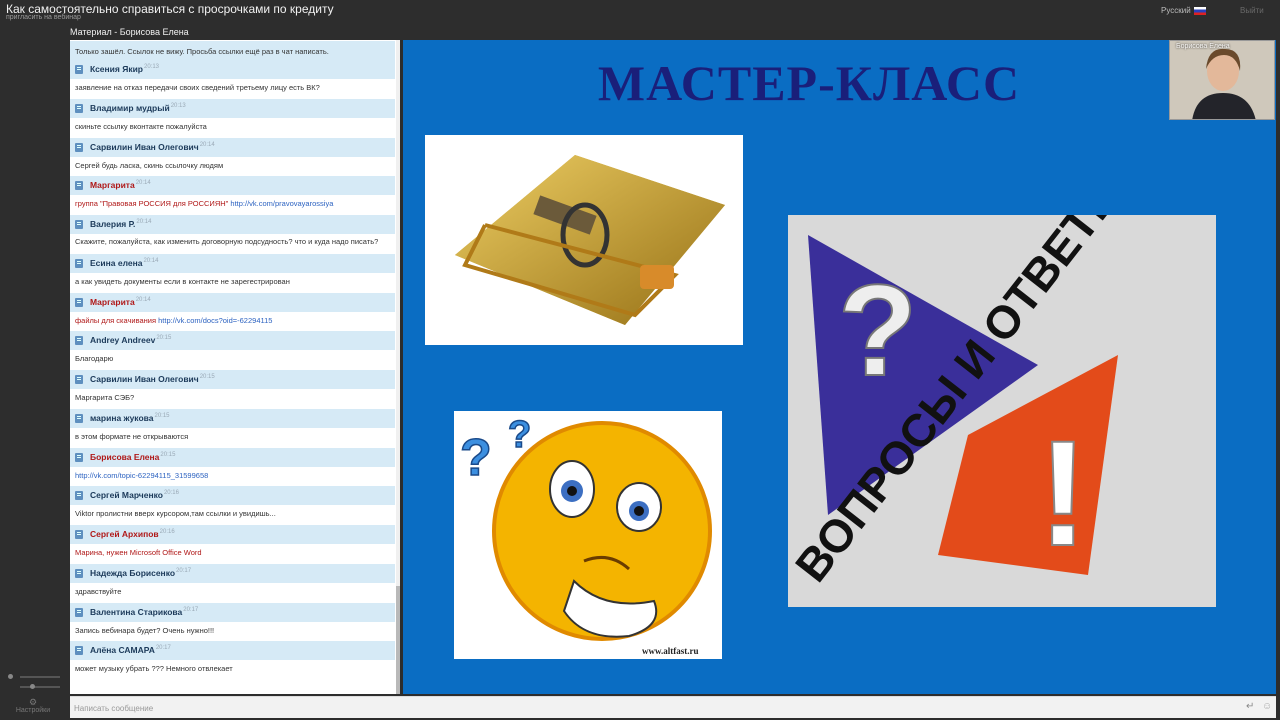 This screenshot has height=720, width=1280. I want to click on chat-timestamp: 20:17, so click(163, 648).